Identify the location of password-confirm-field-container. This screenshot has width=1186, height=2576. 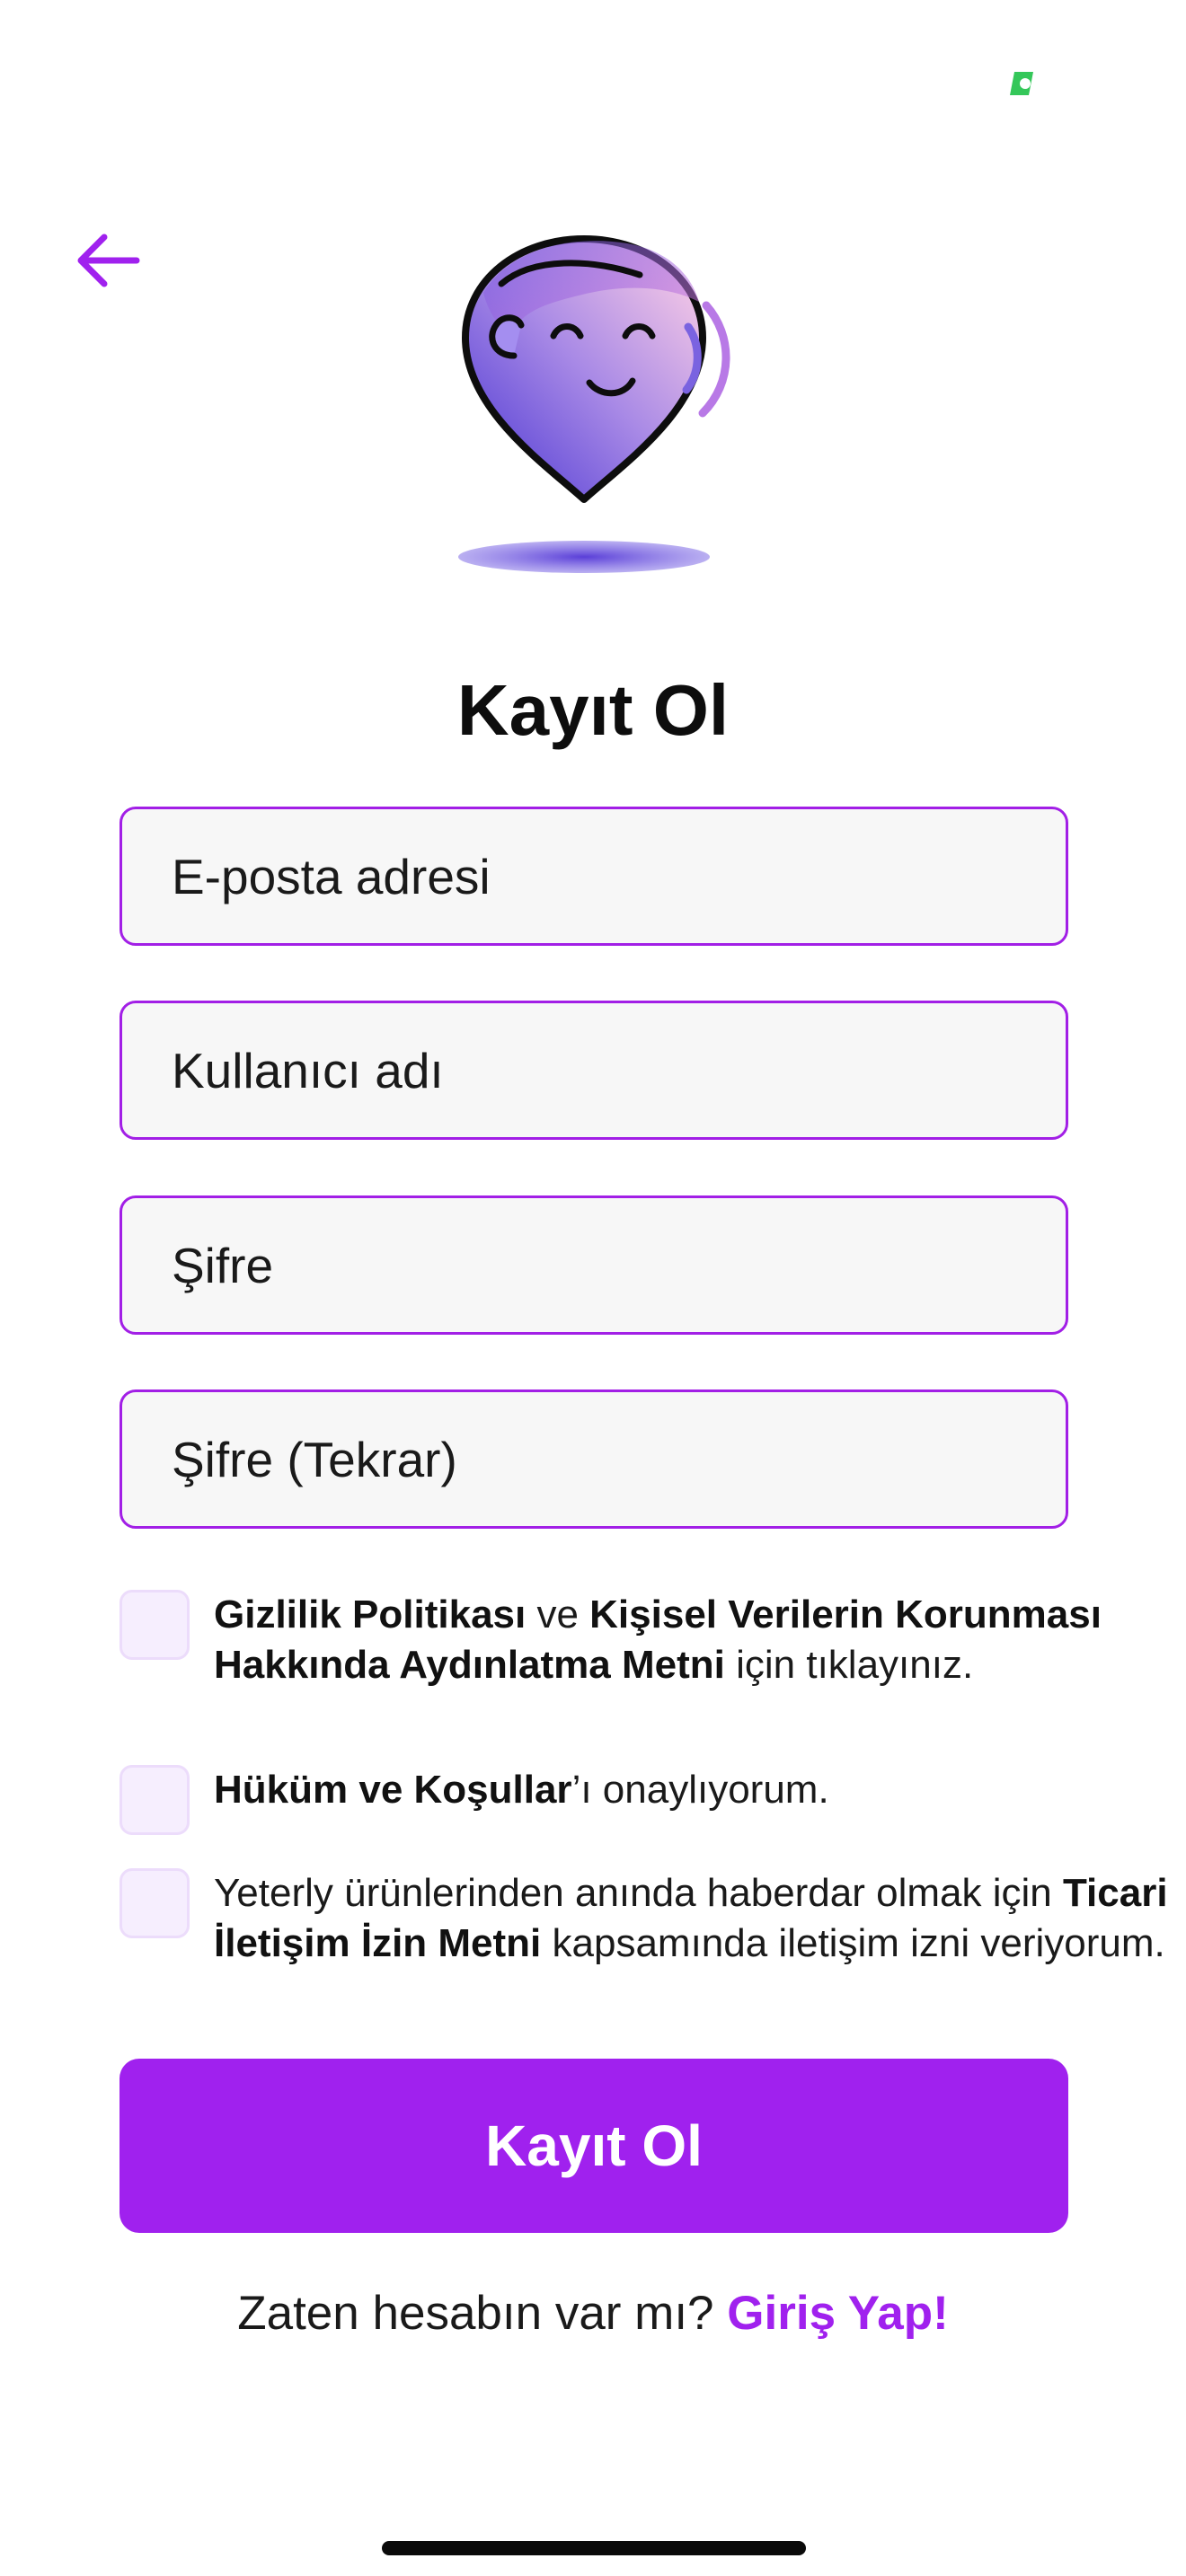
(593, 1459).